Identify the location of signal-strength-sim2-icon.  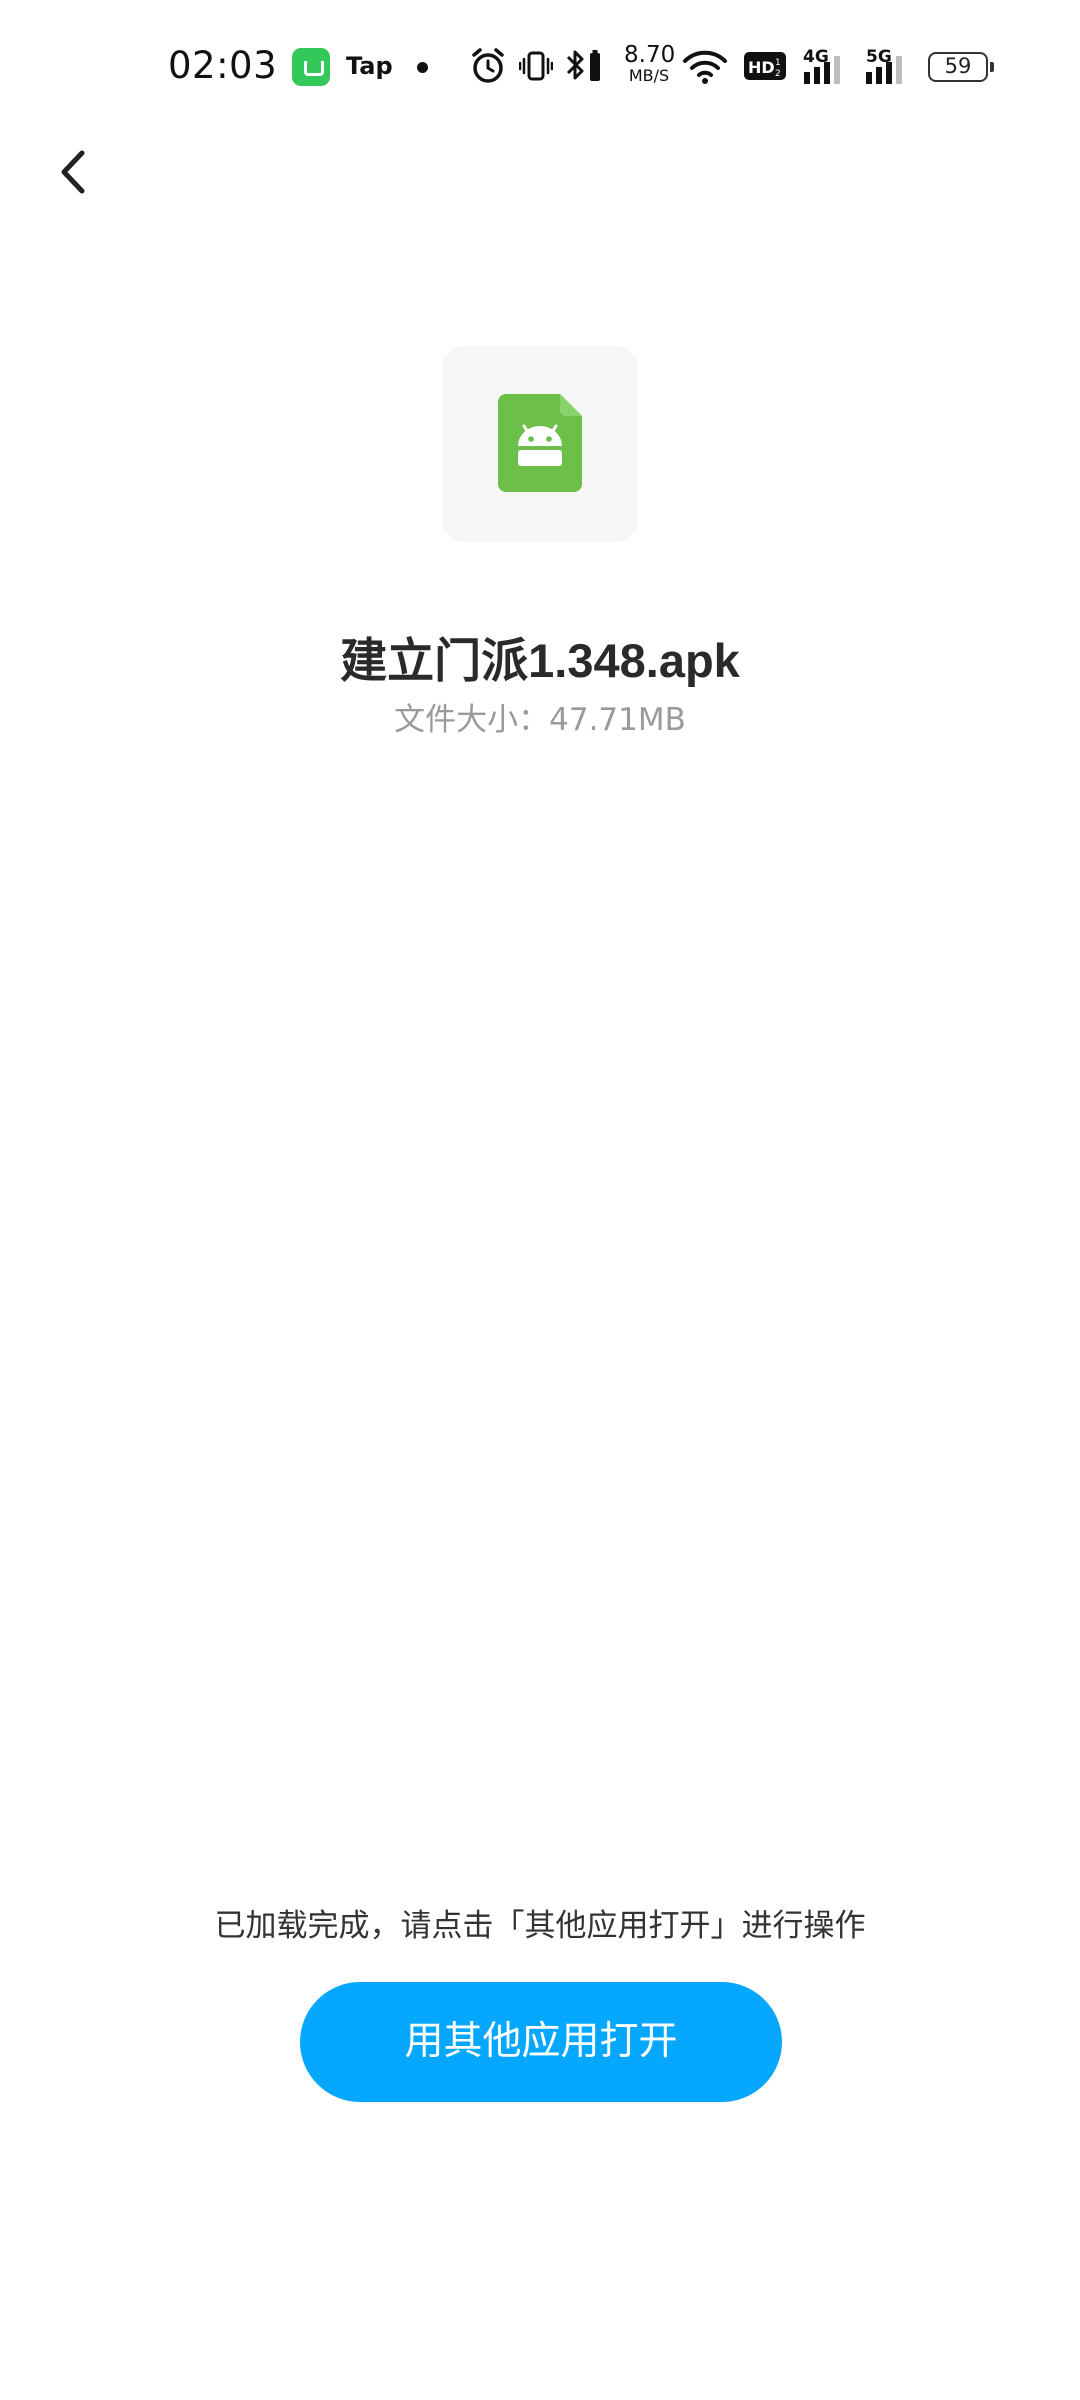
(884, 70).